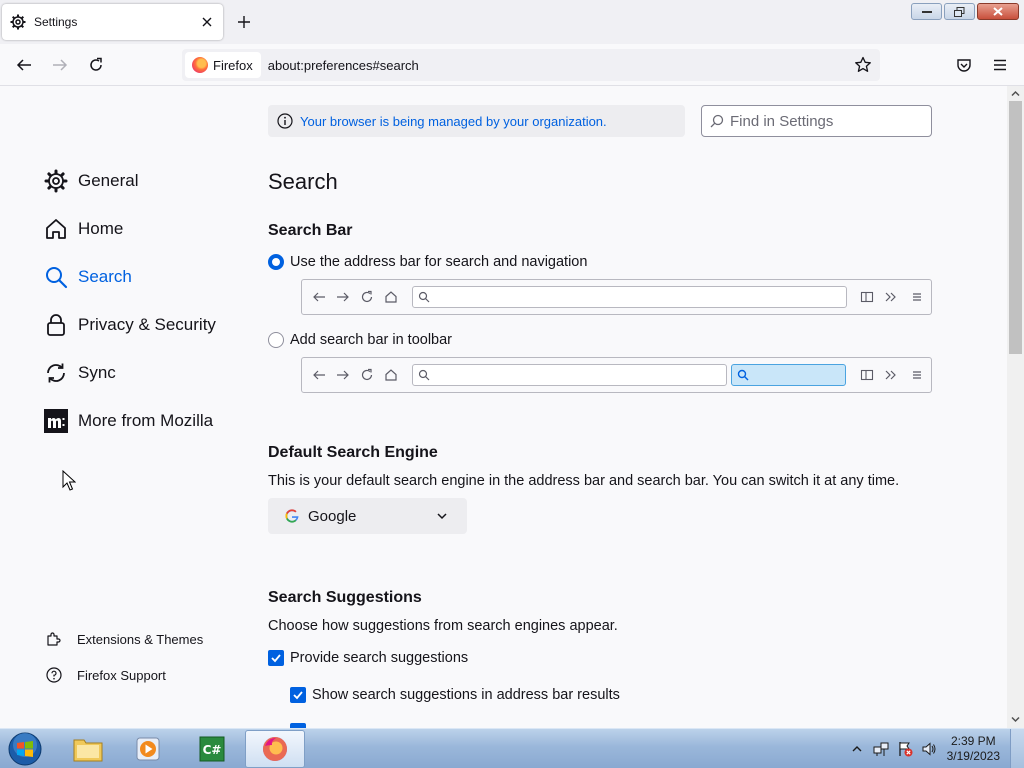 The width and height of the screenshot is (1024, 768). I want to click on network-icon, so click(881, 749).